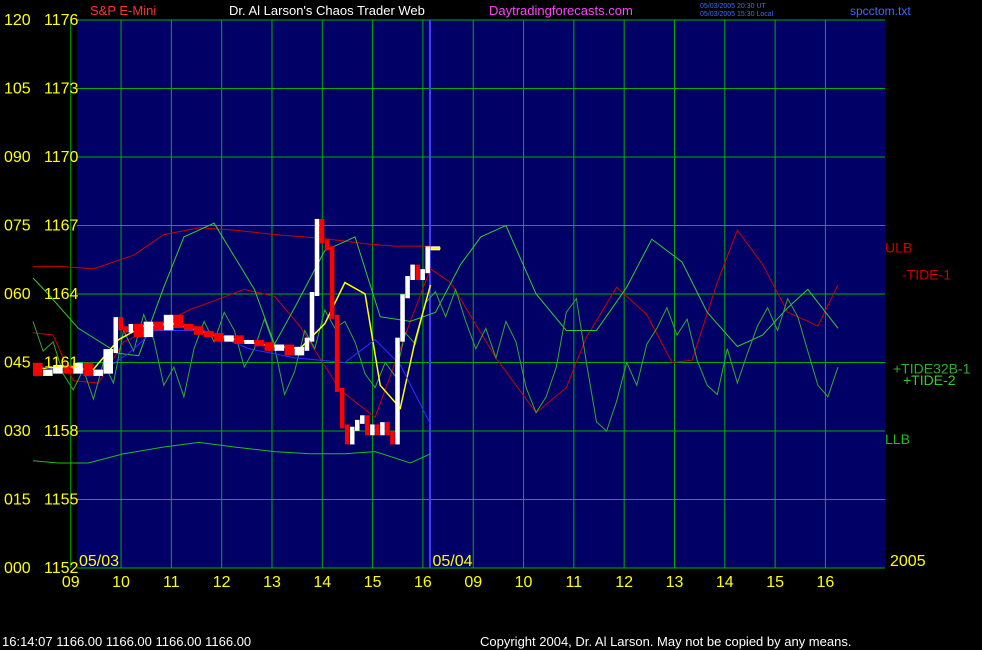 The image size is (982, 650). Describe the element at coordinates (926, 275) in the screenshot. I see `series-label: -TIDE-1` at that location.